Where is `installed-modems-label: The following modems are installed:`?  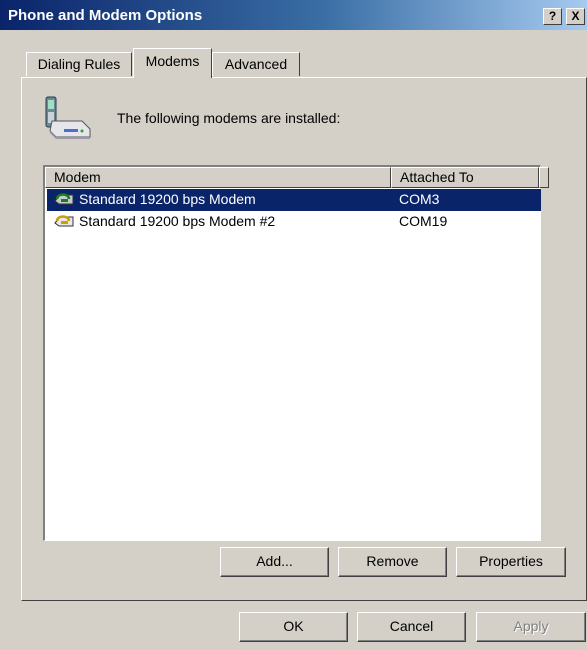 installed-modems-label: The following modems are installed: is located at coordinates (229, 118).